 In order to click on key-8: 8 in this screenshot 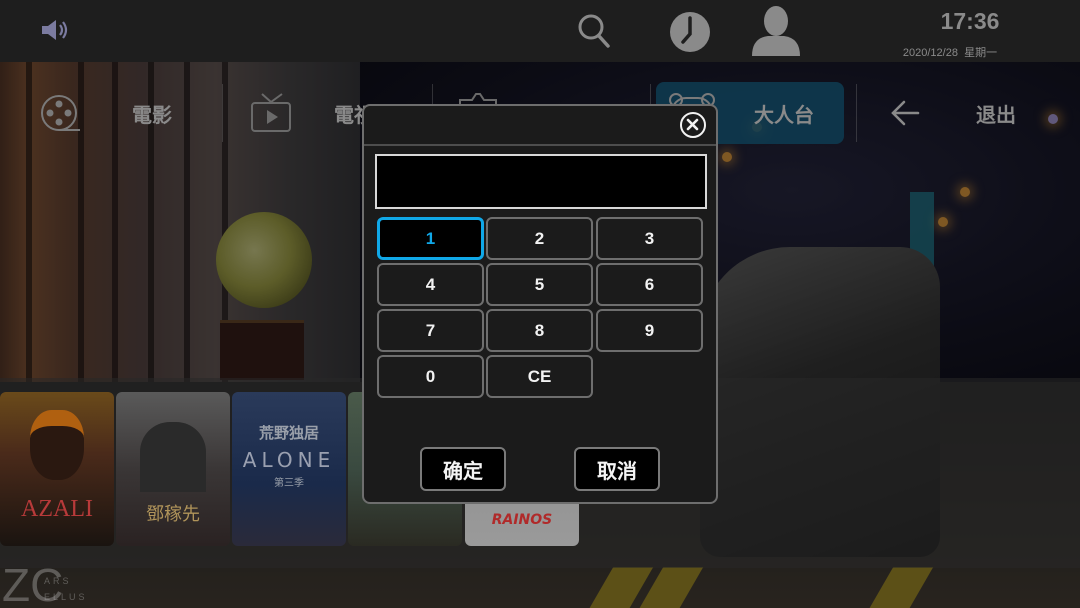, I will do `click(539, 330)`.